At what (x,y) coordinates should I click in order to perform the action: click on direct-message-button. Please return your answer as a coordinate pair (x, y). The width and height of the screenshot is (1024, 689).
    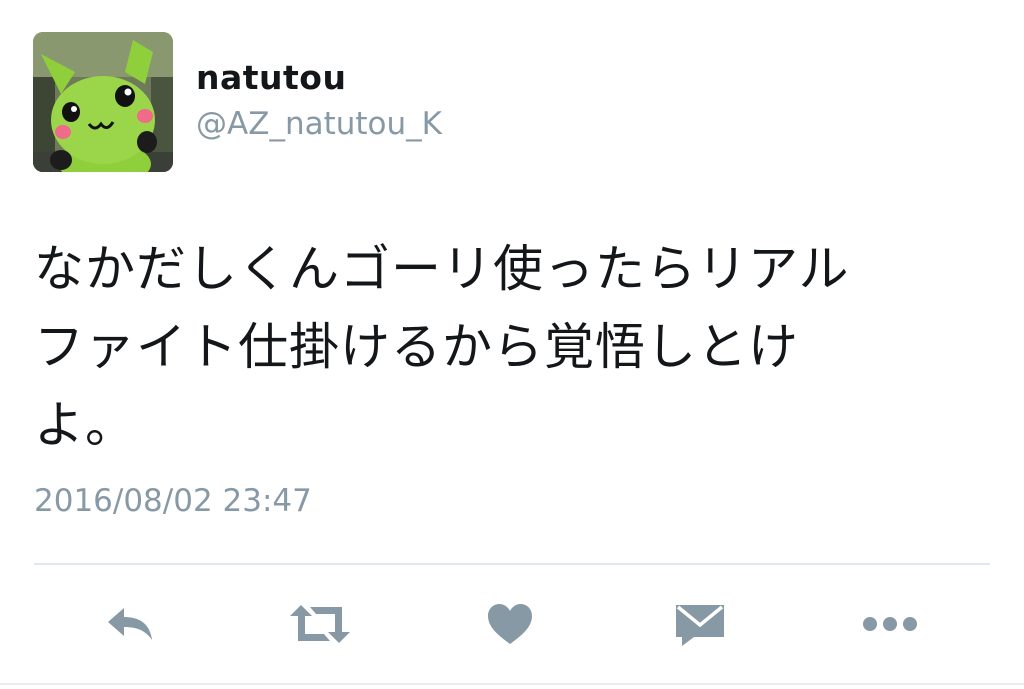
    Looking at the image, I should click on (700, 624).